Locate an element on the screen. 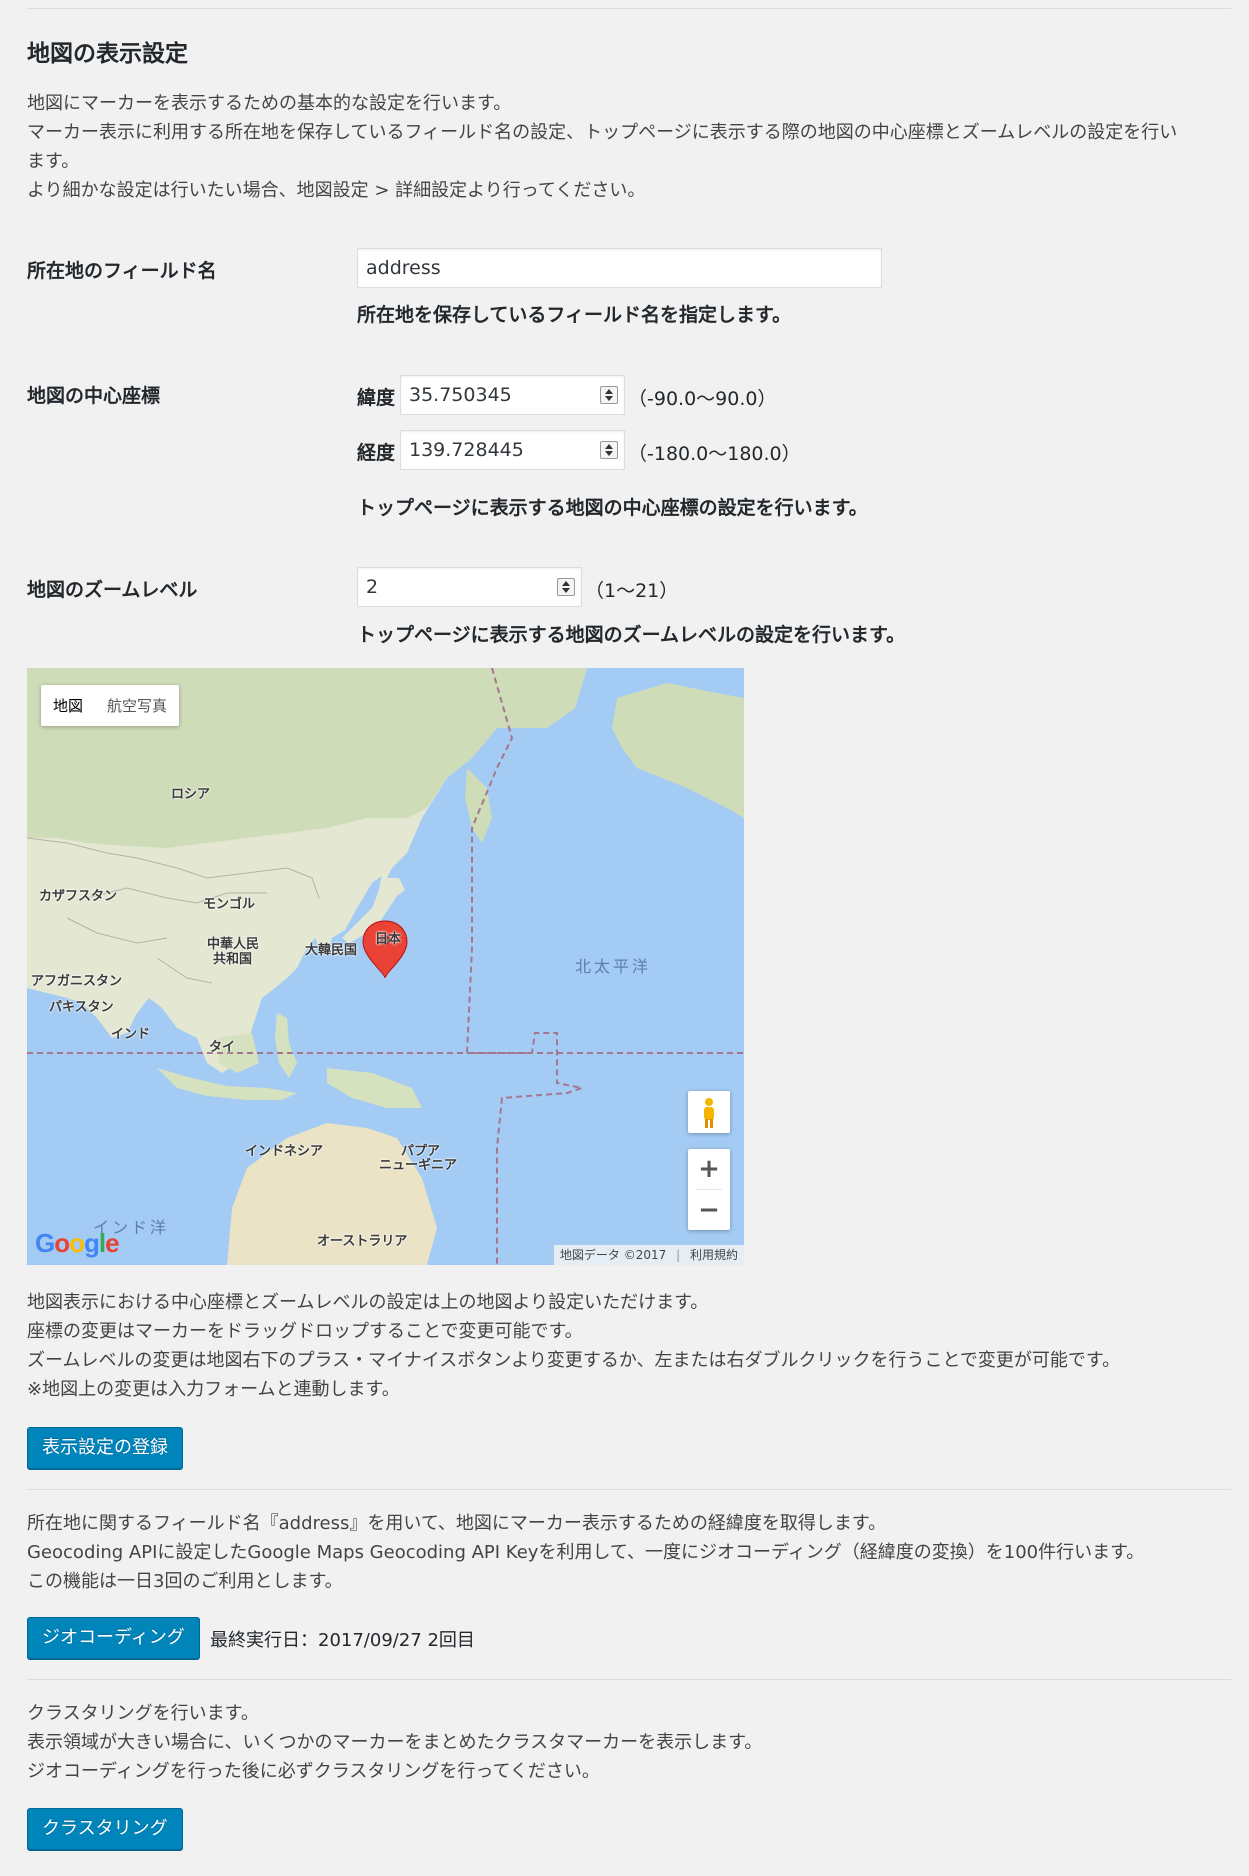  map-label-afghanistan: アフガニスタン is located at coordinates (77, 981).